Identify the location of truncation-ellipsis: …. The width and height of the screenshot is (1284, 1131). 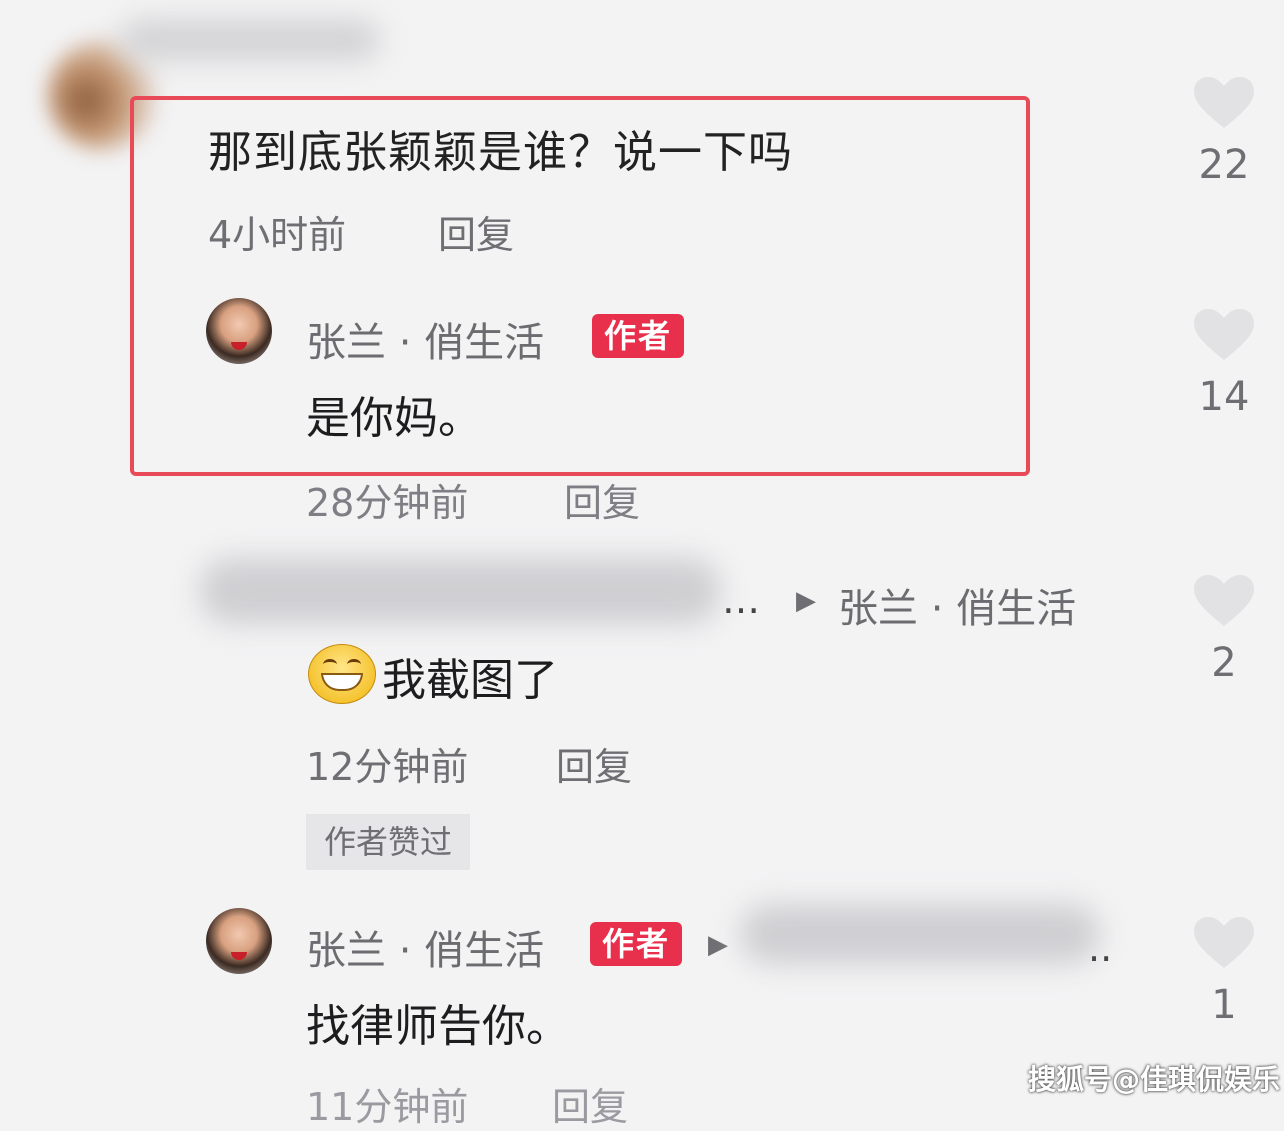
(741, 600).